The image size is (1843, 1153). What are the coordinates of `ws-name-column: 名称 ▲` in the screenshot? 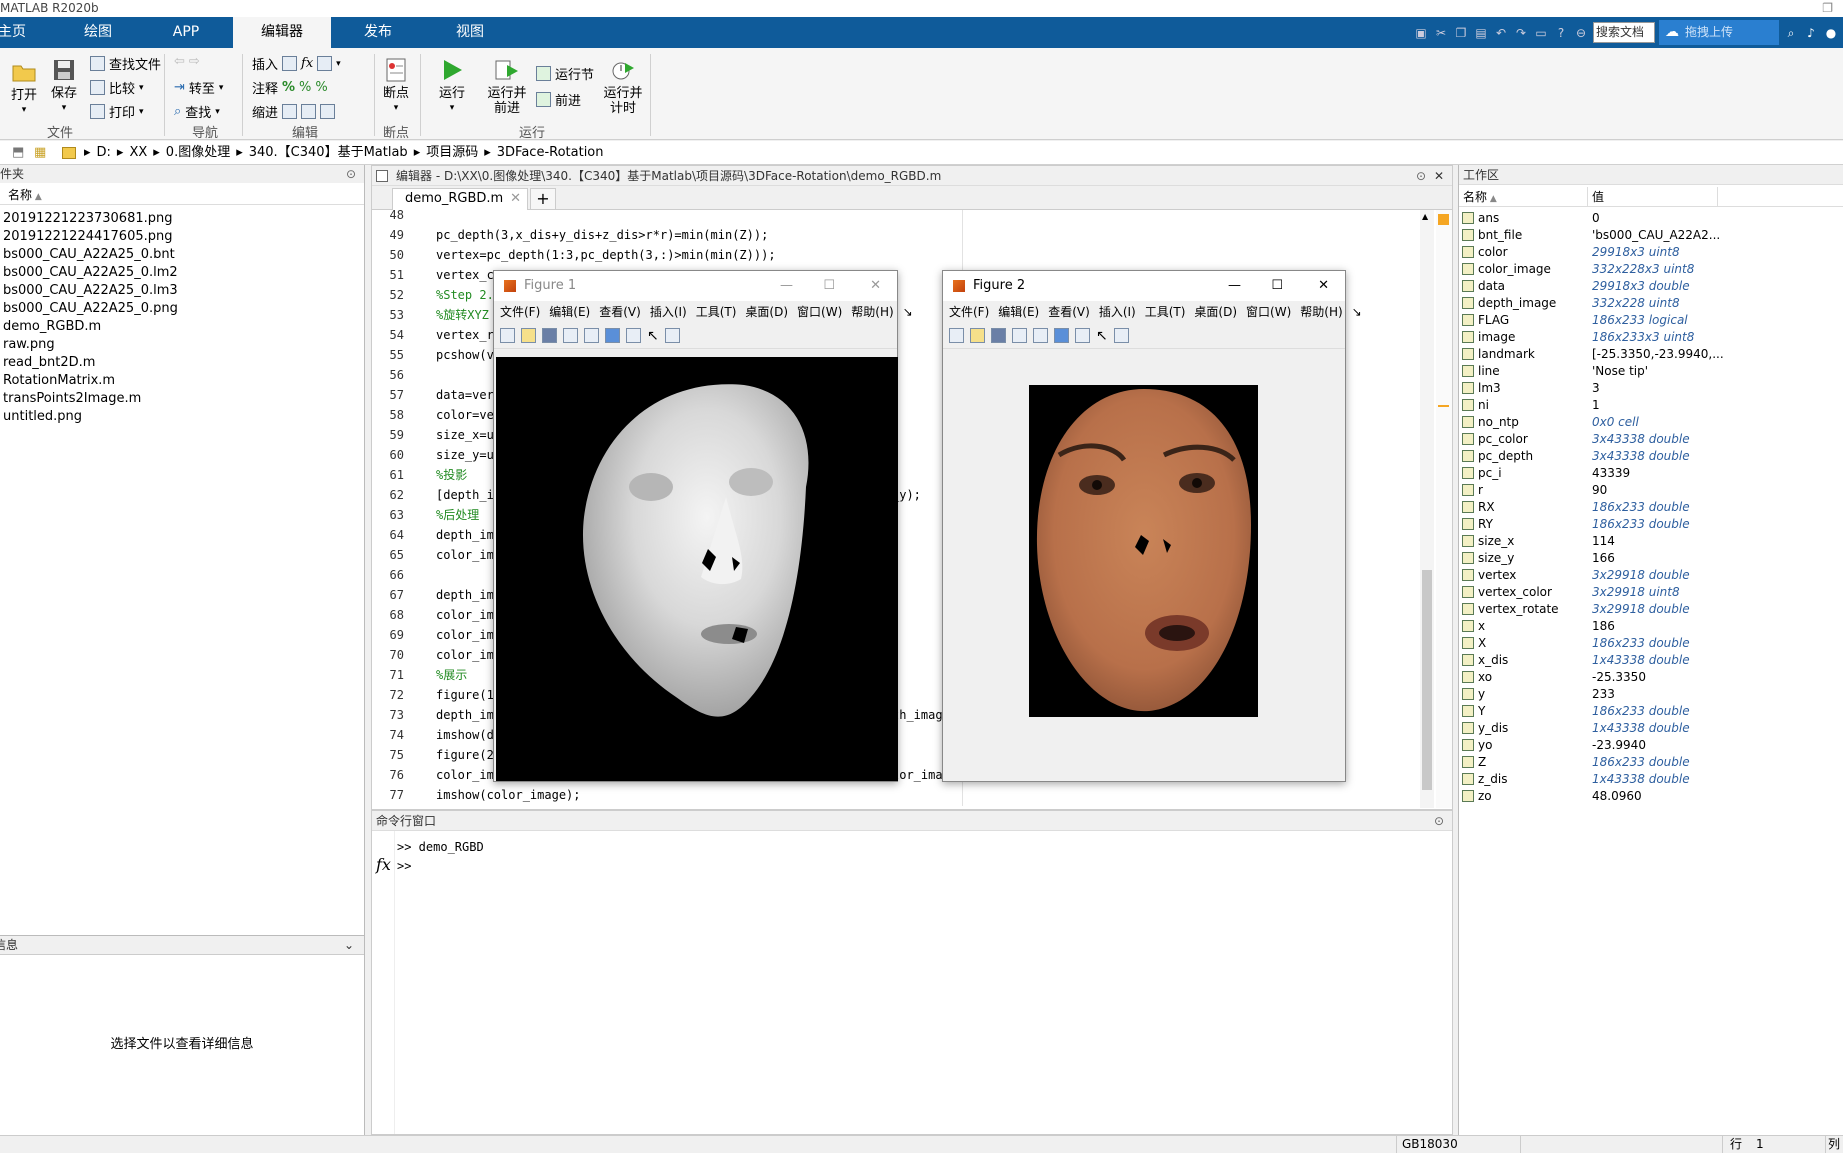 It's located at (1480, 198).